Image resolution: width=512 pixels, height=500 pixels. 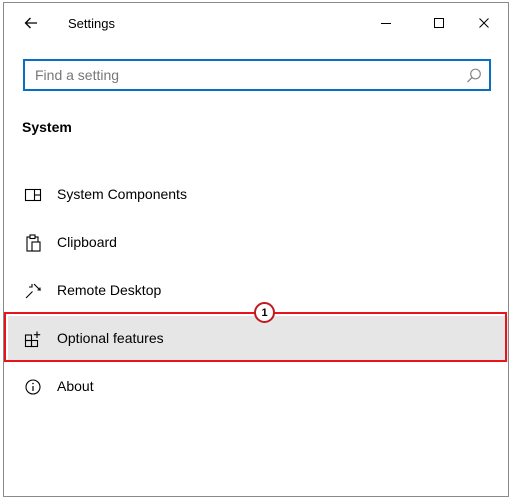 I want to click on system-components-icon, so click(x=33, y=195).